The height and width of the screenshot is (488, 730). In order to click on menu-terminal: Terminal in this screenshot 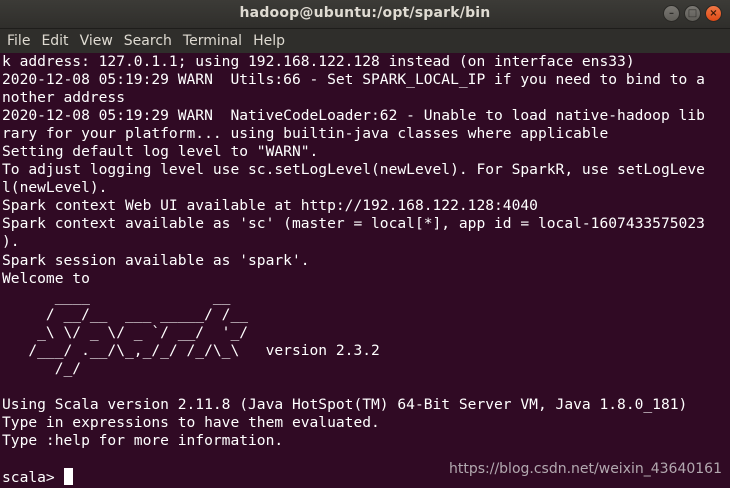, I will do `click(212, 41)`.